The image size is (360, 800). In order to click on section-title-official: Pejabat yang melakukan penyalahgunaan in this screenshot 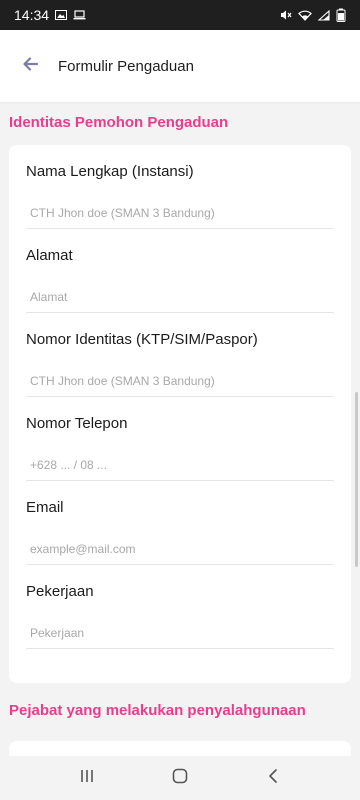, I will do `click(157, 710)`.